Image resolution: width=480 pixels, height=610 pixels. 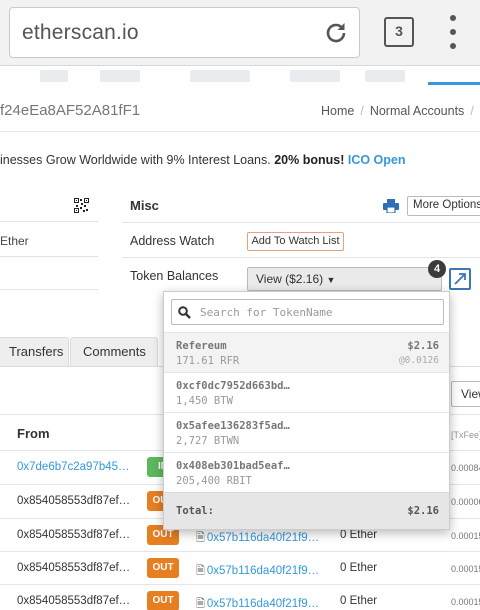 What do you see at coordinates (114, 351) in the screenshot?
I see `tab-comments: Comments` at bounding box center [114, 351].